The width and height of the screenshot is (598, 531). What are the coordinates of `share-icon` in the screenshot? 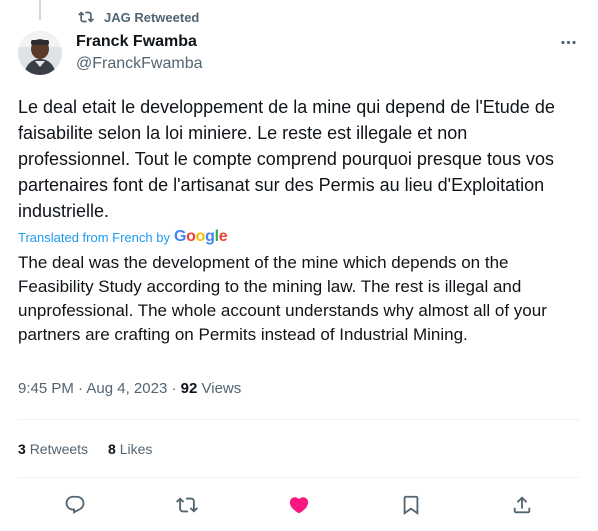 It's located at (522, 505).